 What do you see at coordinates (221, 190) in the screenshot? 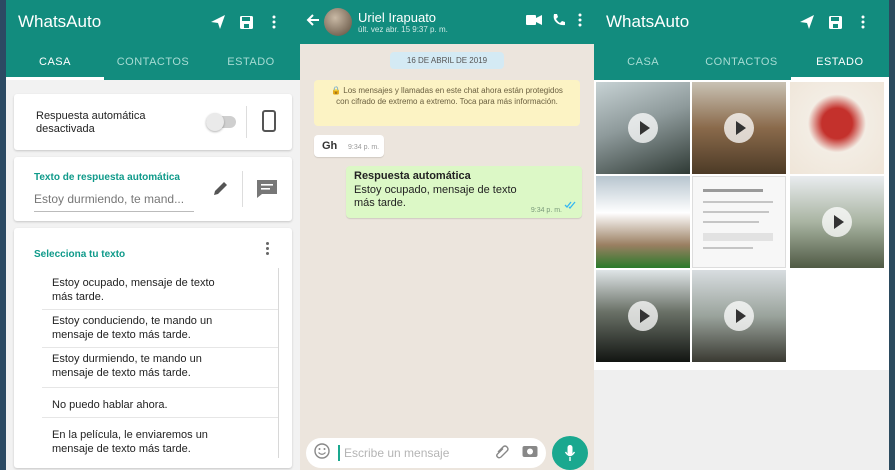
I see `pencil-icon` at bounding box center [221, 190].